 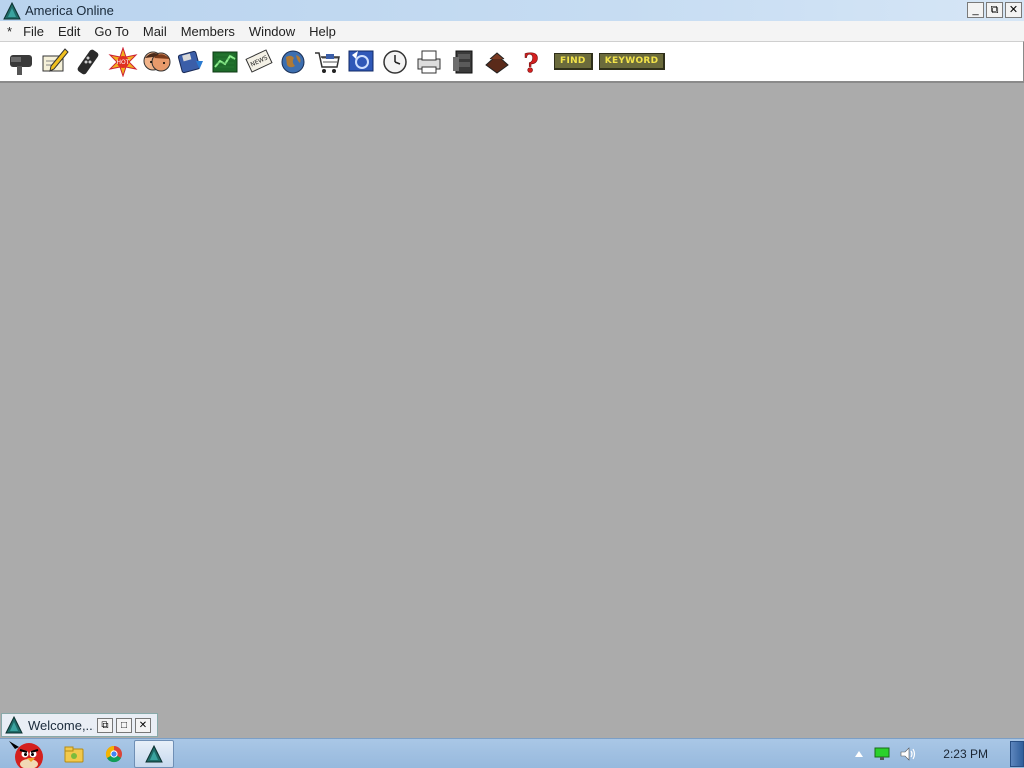 What do you see at coordinates (573, 61) in the screenshot?
I see `find-button: FIND` at bounding box center [573, 61].